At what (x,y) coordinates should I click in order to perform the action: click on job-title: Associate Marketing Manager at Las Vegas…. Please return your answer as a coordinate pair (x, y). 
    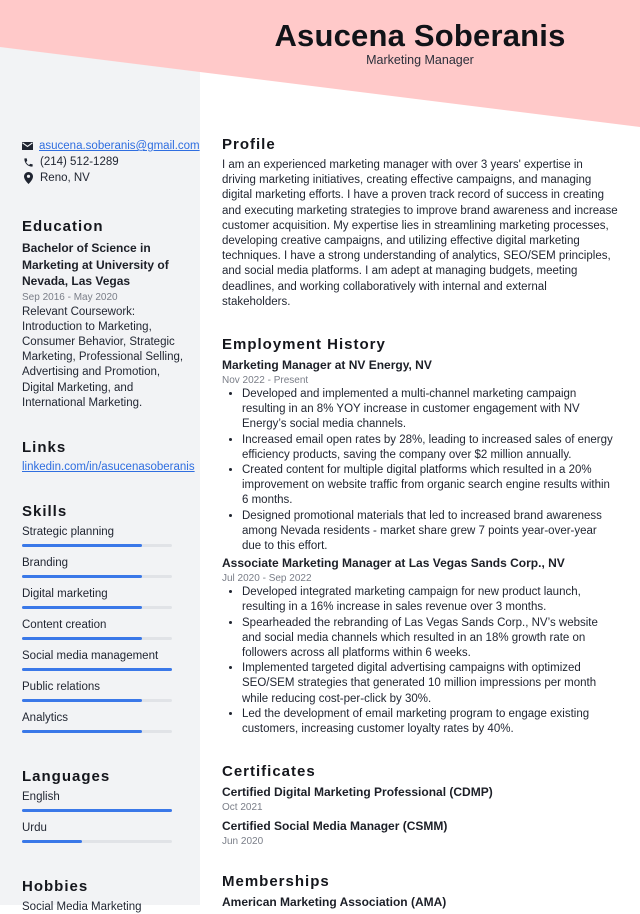
    Looking at the image, I should click on (393, 563).